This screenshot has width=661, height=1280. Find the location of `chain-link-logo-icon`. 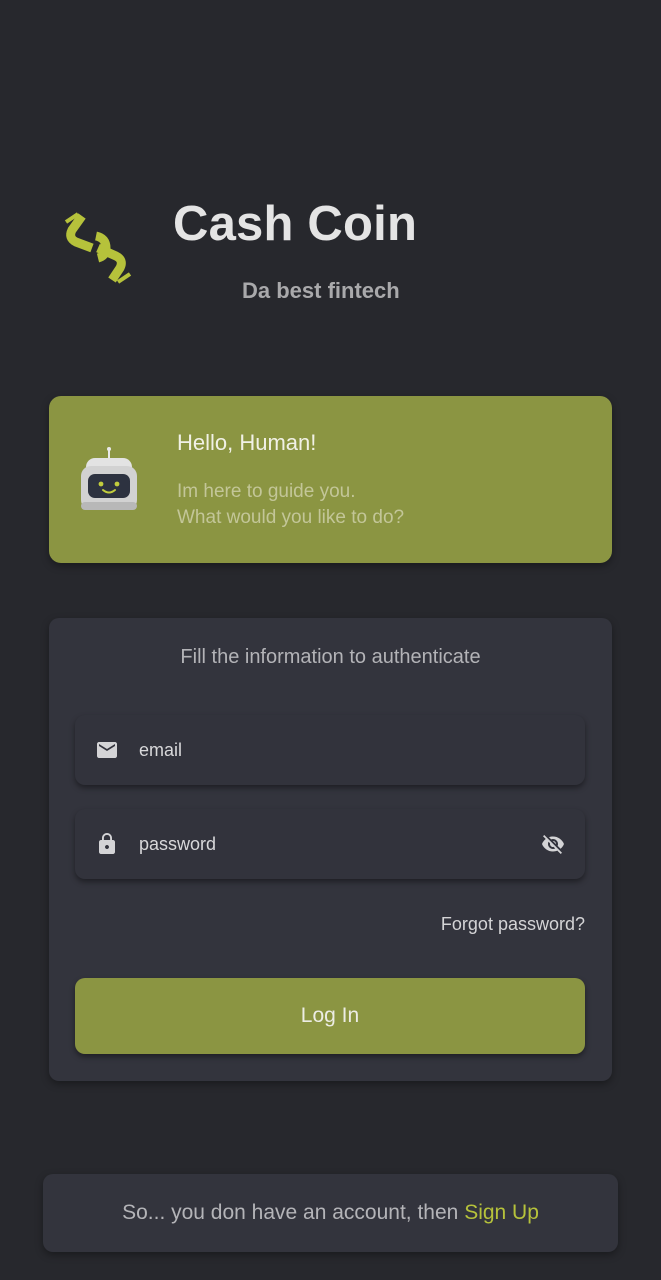

chain-link-logo-icon is located at coordinates (98, 248).